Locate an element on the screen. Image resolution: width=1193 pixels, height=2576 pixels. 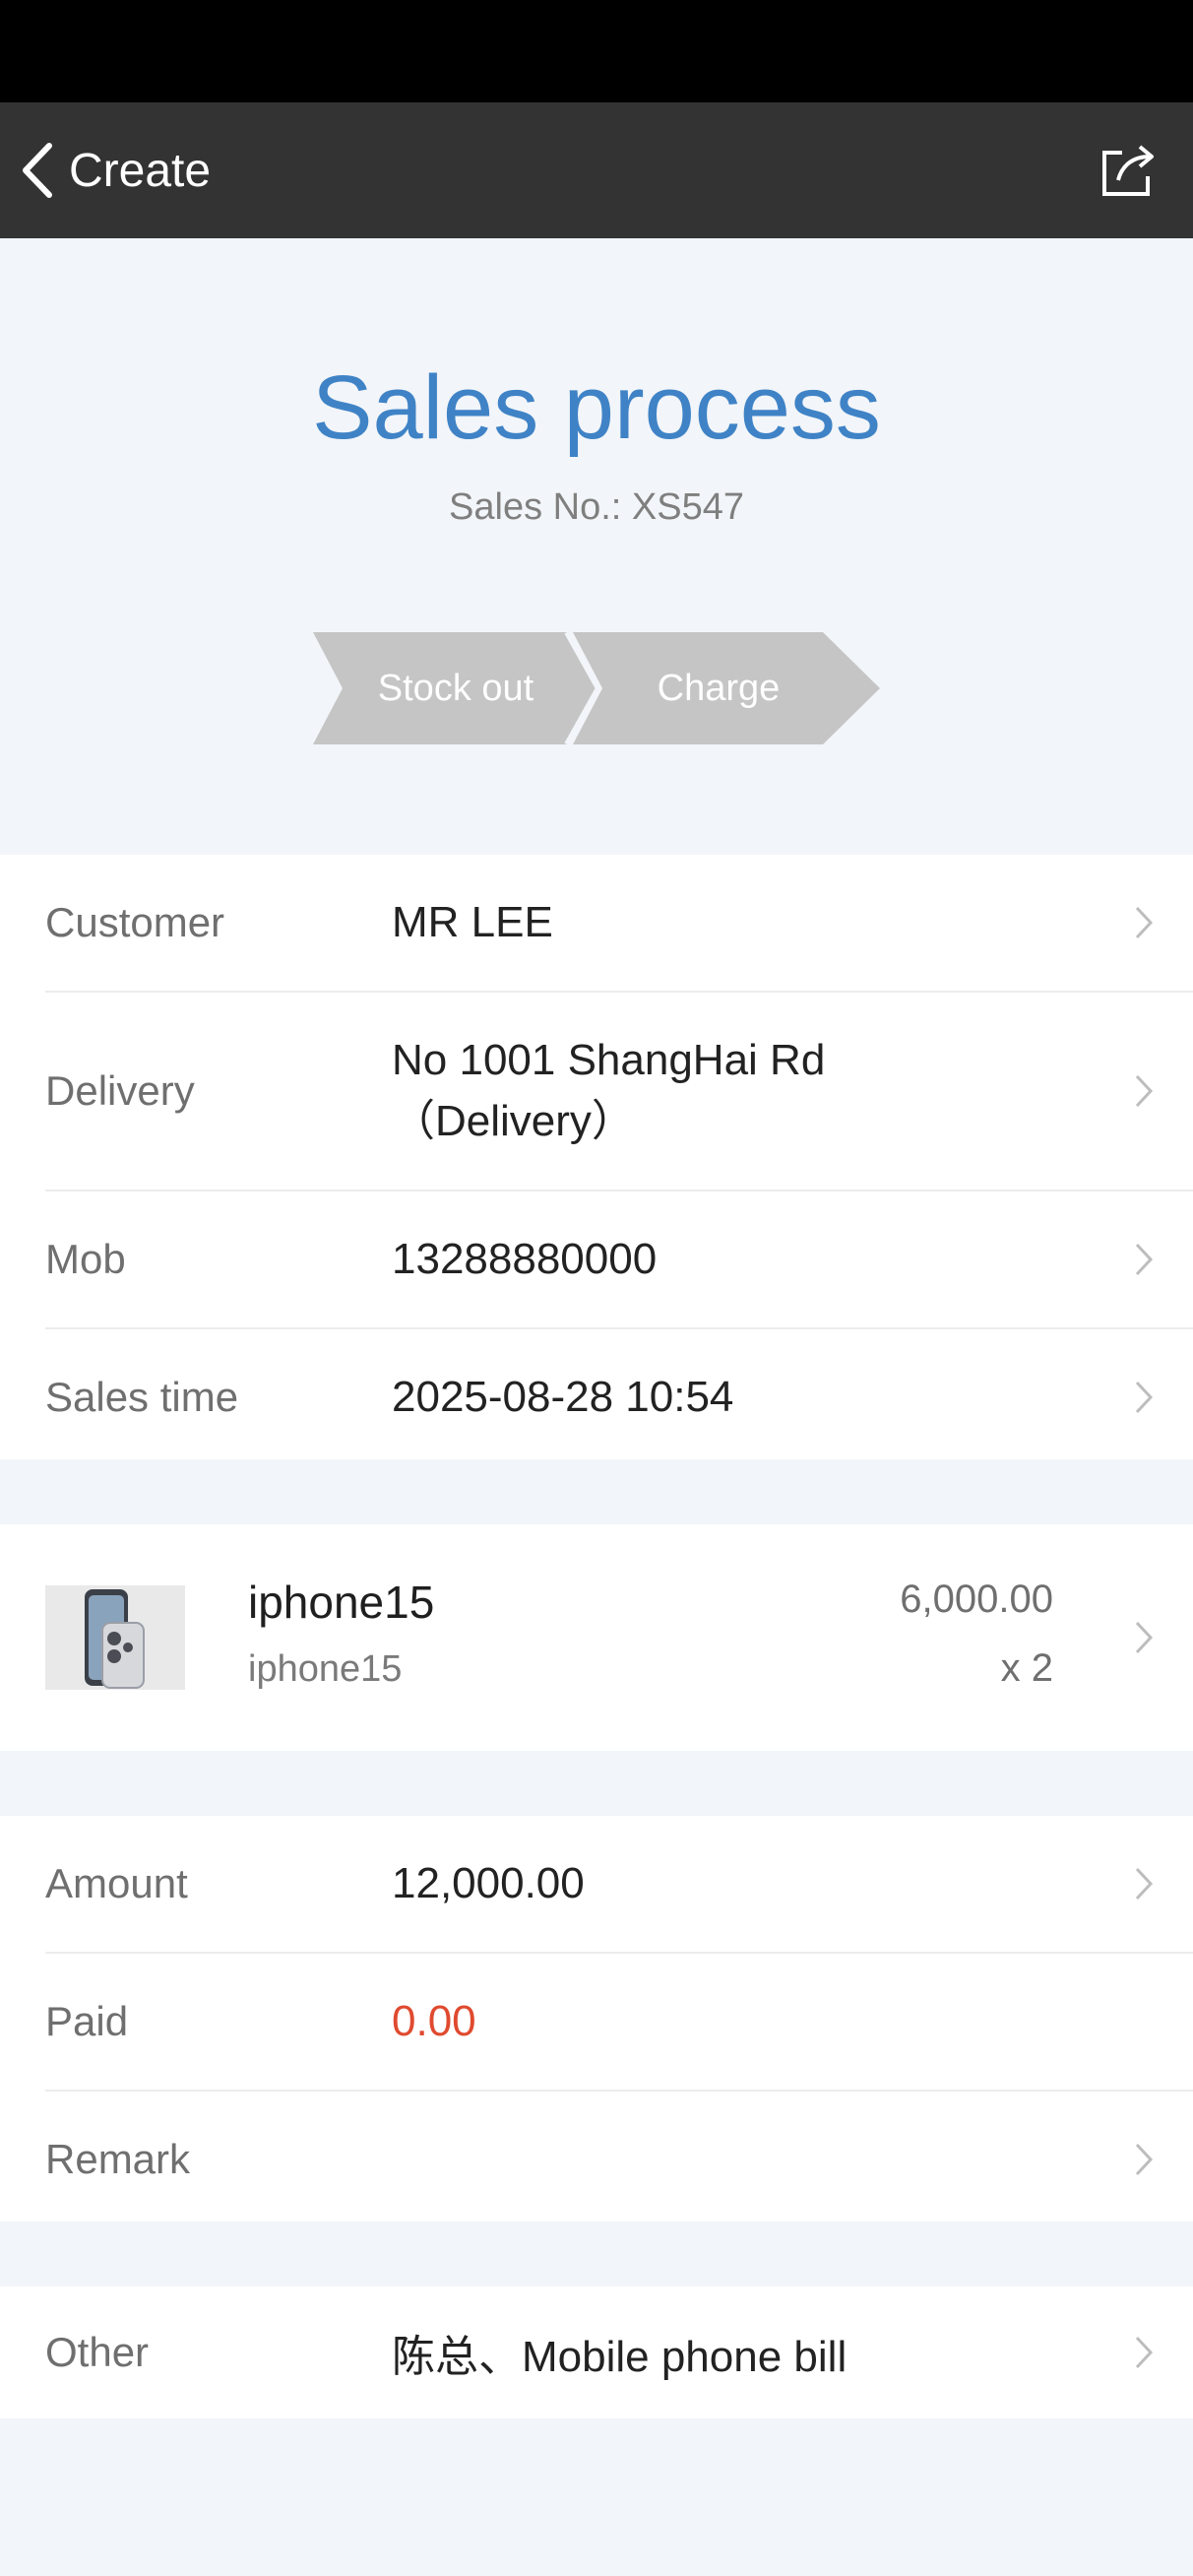
other-card: Other 陈总、Mobile phone bill is located at coordinates (596, 2352).